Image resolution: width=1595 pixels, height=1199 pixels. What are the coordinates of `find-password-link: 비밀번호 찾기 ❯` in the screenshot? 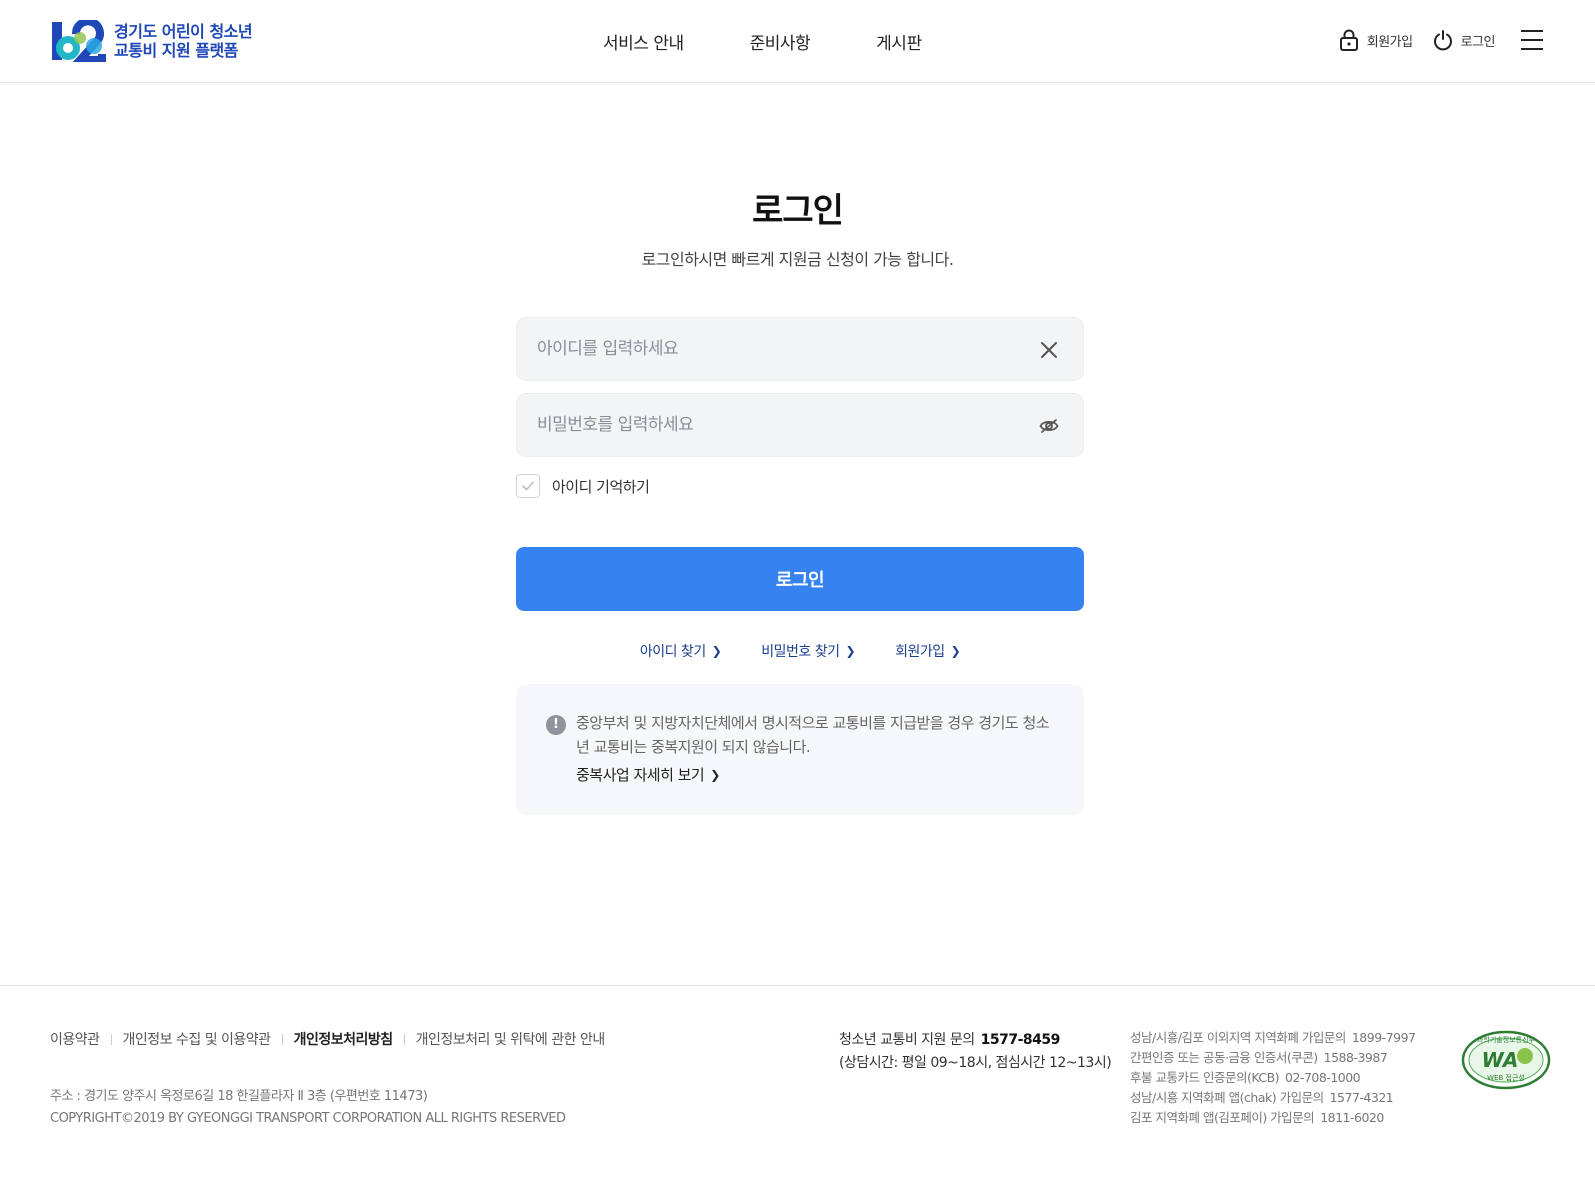 It's located at (808, 651).